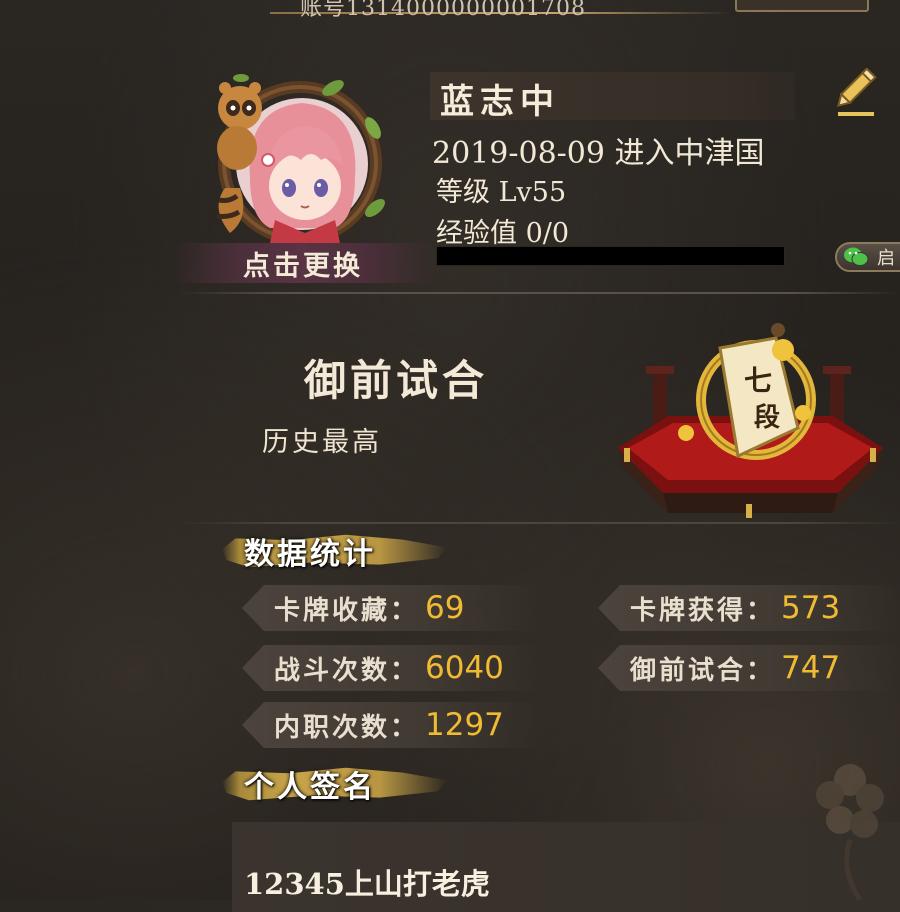 The height and width of the screenshot is (912, 900). Describe the element at coordinates (703, 610) in the screenshot. I see `stat-label: 卡牌获得：` at that location.